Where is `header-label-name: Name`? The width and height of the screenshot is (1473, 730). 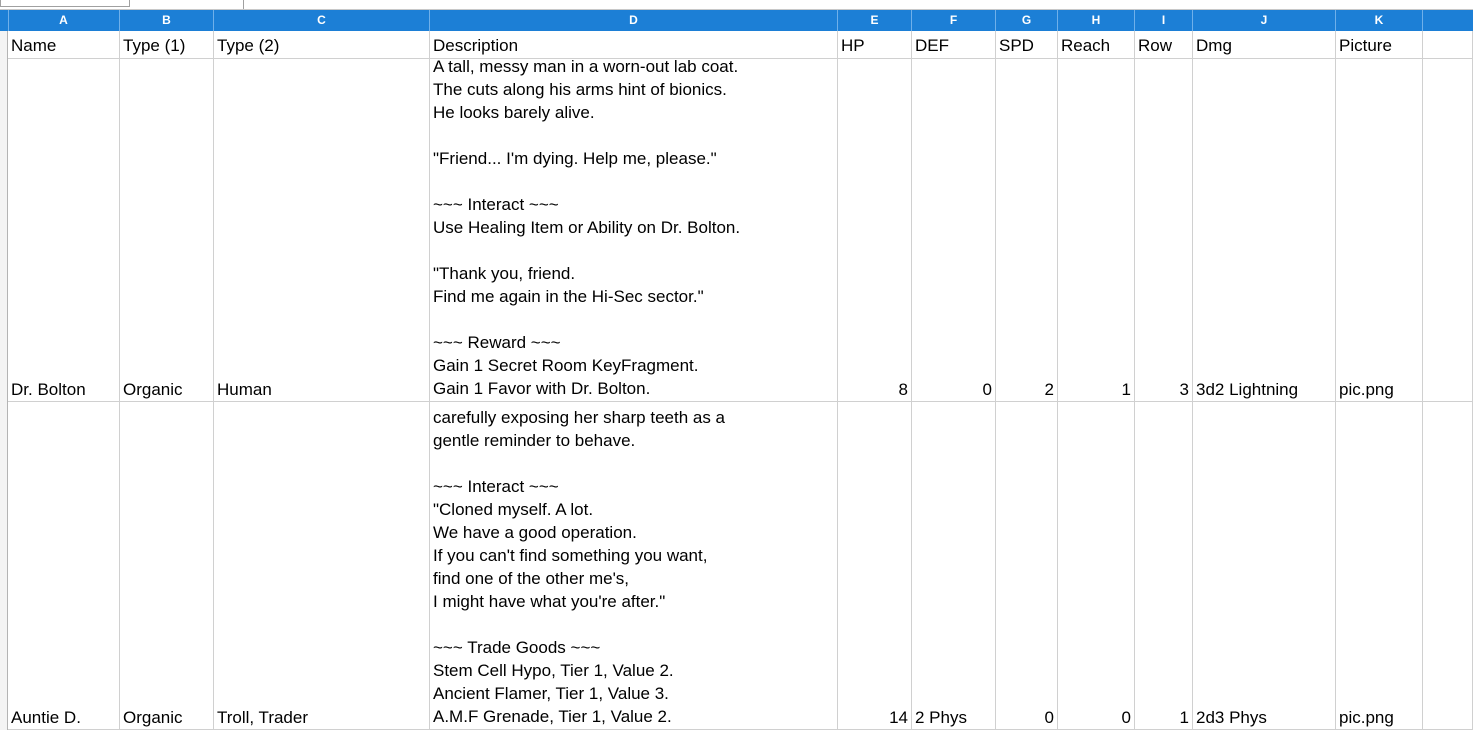
header-label-name: Name is located at coordinates (34, 45).